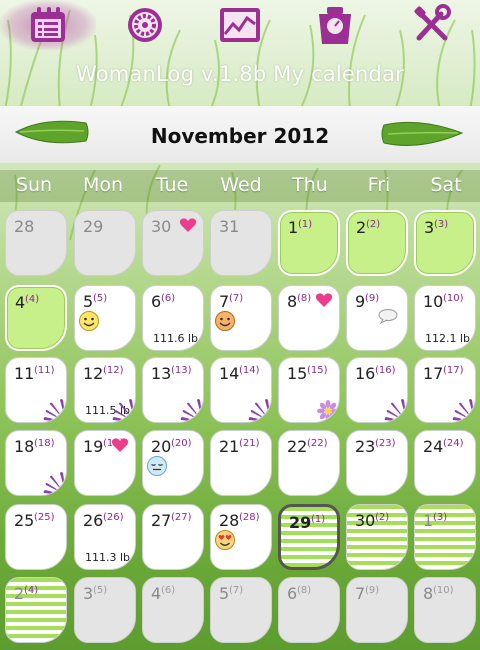 The height and width of the screenshot is (650, 480). I want to click on day-number: 16, so click(365, 373).